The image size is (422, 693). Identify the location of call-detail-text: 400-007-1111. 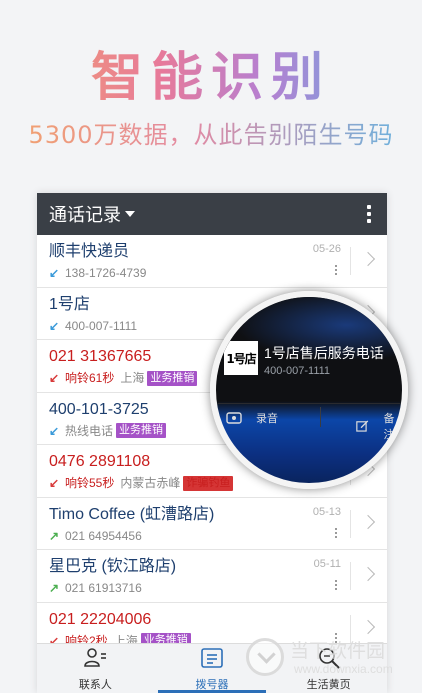
(101, 325).